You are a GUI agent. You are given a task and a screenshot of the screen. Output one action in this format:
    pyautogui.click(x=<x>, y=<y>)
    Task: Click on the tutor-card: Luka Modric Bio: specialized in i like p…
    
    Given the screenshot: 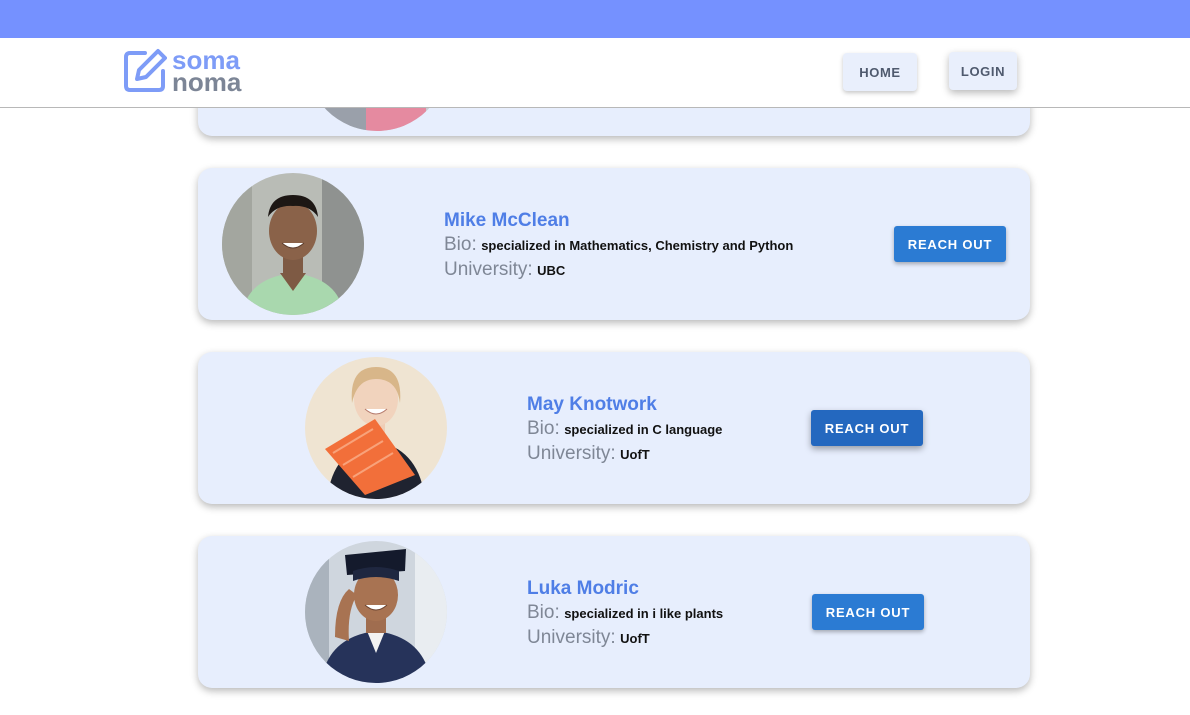 What is the action you would take?
    pyautogui.click(x=614, y=612)
    